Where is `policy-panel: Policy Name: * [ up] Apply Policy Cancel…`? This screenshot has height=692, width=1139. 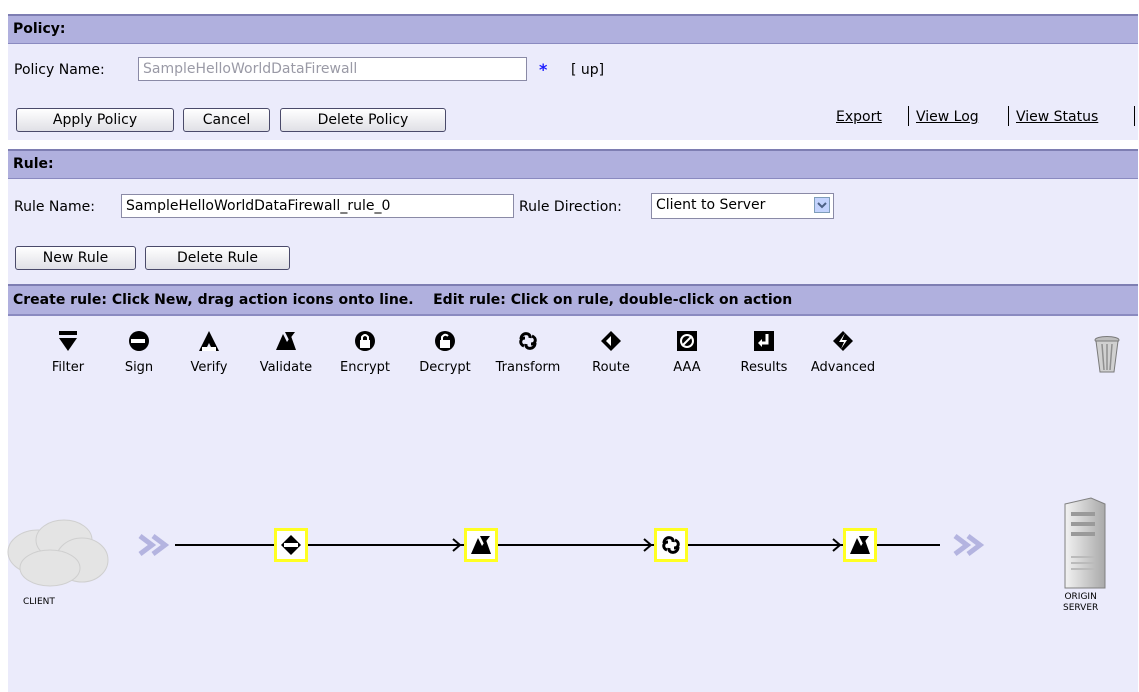
policy-panel: Policy Name: * [ up] Apply Policy Cancel… is located at coordinates (573, 92).